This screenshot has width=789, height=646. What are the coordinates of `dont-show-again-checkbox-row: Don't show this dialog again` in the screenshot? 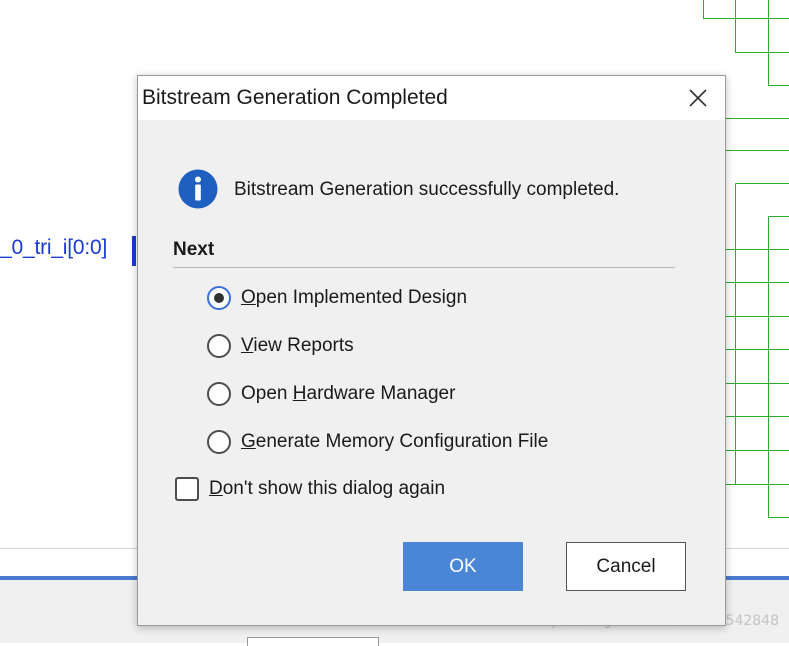 It's located at (310, 489).